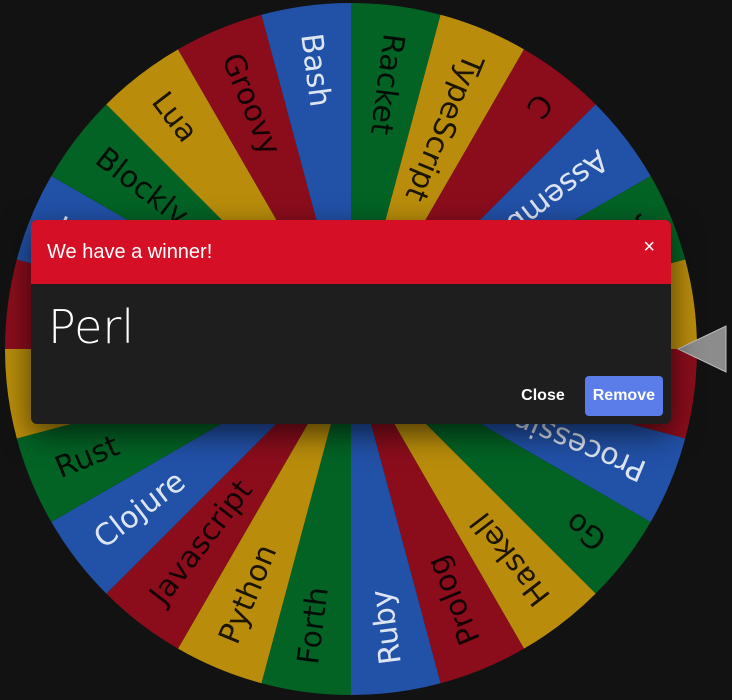 The width and height of the screenshot is (732, 700). I want to click on close-icon: ×, so click(649, 247).